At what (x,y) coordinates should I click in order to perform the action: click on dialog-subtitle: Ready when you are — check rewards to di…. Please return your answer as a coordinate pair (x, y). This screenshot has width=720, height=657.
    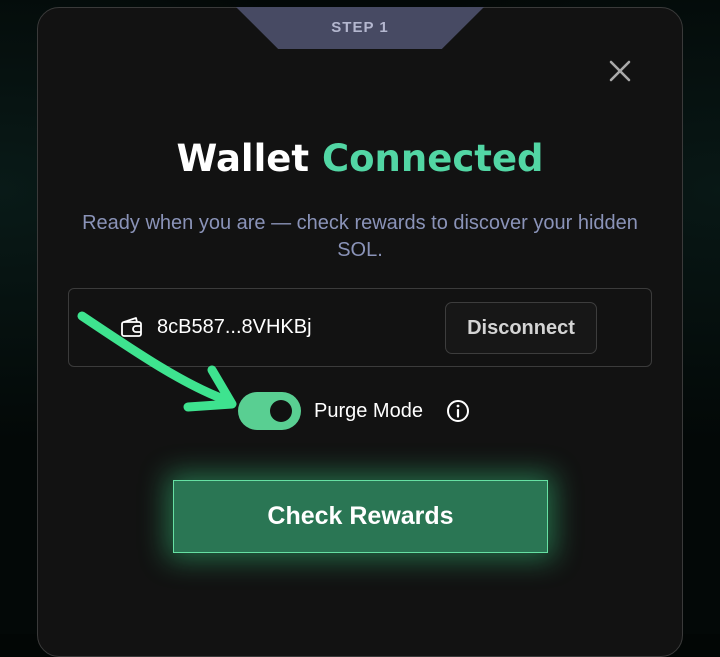
    Looking at the image, I should click on (360, 236).